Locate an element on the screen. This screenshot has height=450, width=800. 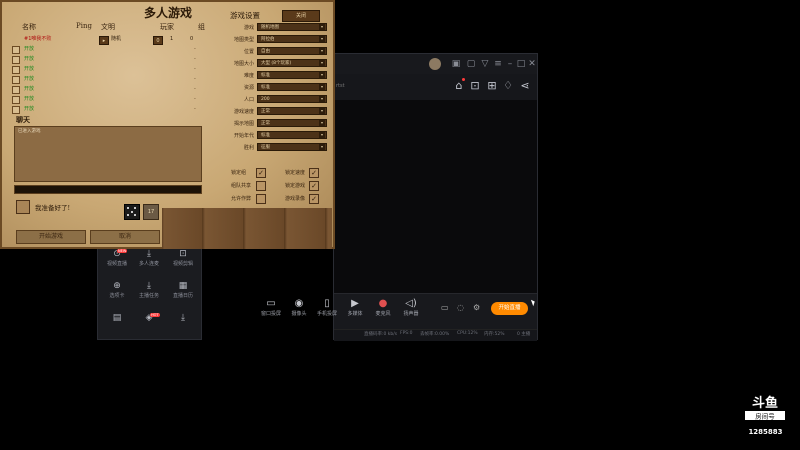
phone-icon: ▯ is located at coordinates (327, 303).